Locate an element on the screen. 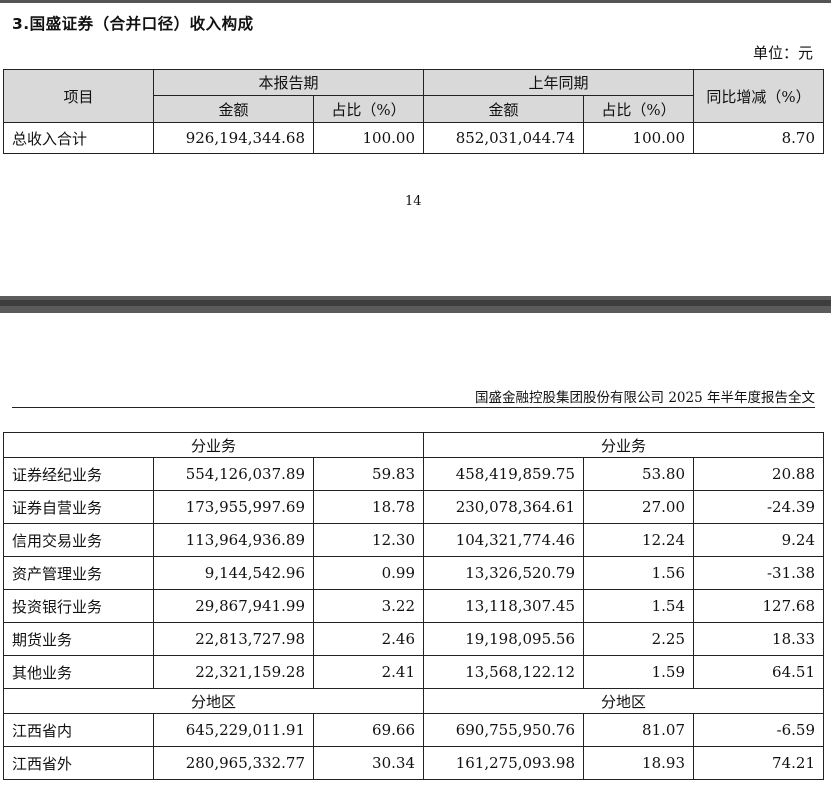 This screenshot has width=831, height=790. cell-amount: 13,118,307.45 is located at coordinates (503, 606).